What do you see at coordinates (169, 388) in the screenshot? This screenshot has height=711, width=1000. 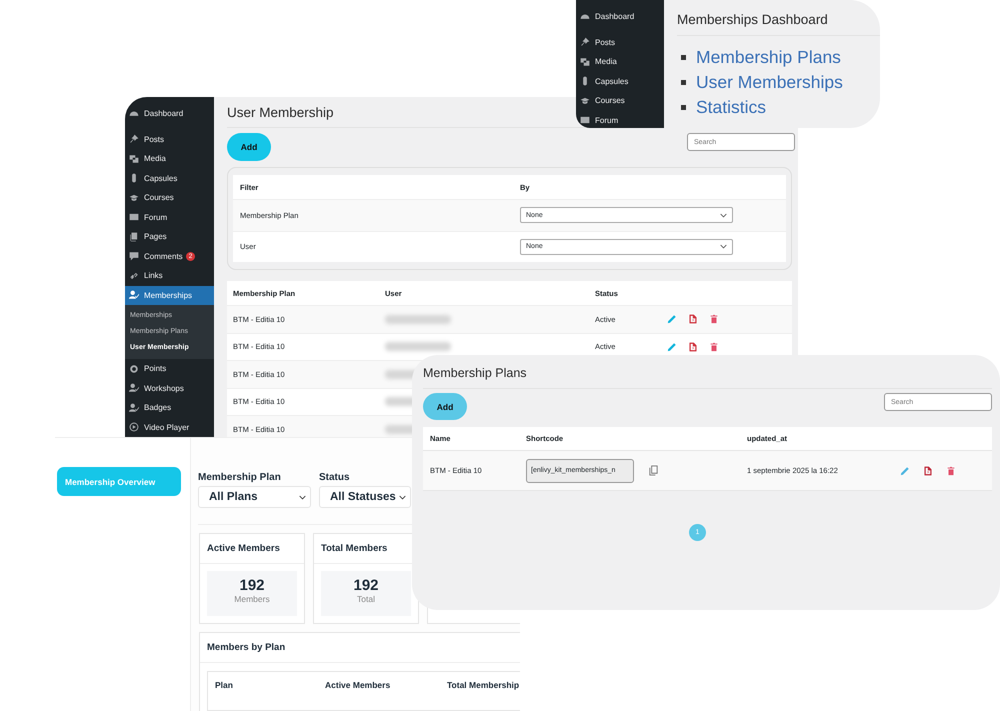 I see `sidebar-item: Workshops` at bounding box center [169, 388].